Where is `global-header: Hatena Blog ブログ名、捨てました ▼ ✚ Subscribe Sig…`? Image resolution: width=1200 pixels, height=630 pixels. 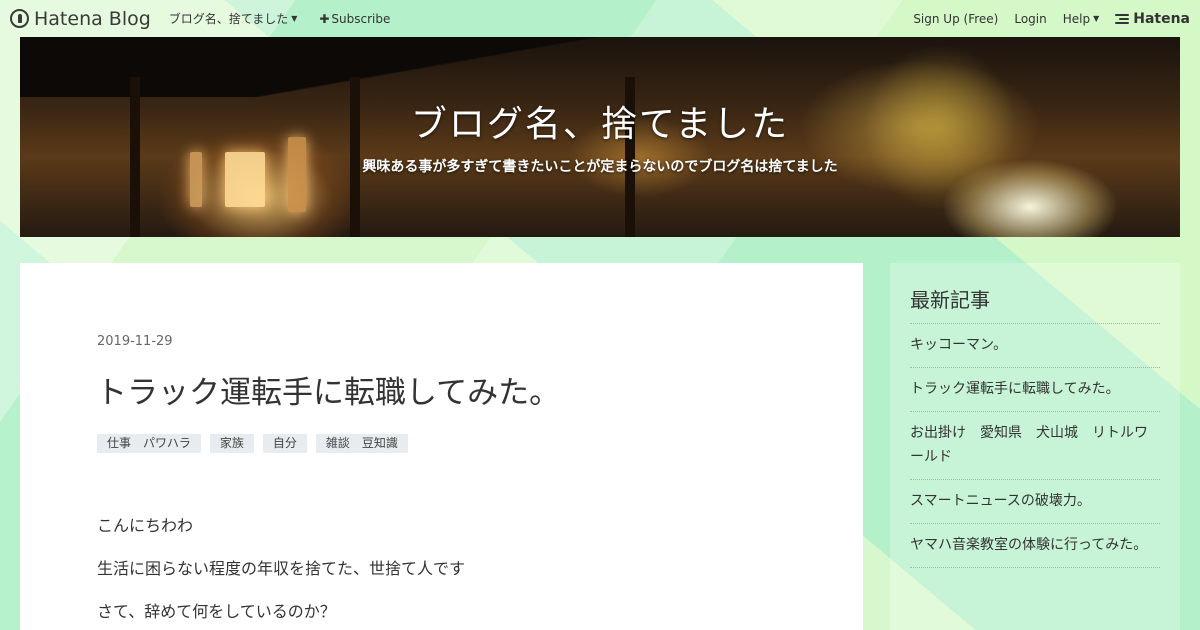 global-header: Hatena Blog ブログ名、捨てました ▼ ✚ Subscribe Sig… is located at coordinates (600, 18).